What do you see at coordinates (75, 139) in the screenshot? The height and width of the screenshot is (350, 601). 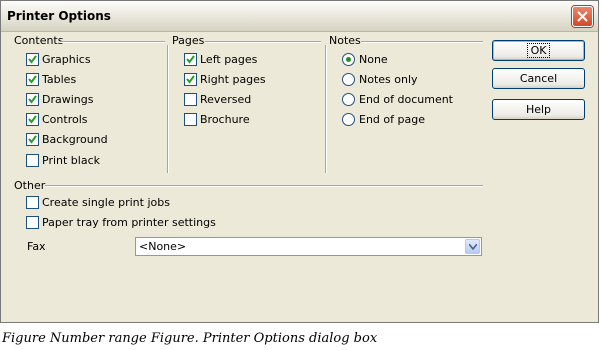 I see `checkbox-label: Background` at bounding box center [75, 139].